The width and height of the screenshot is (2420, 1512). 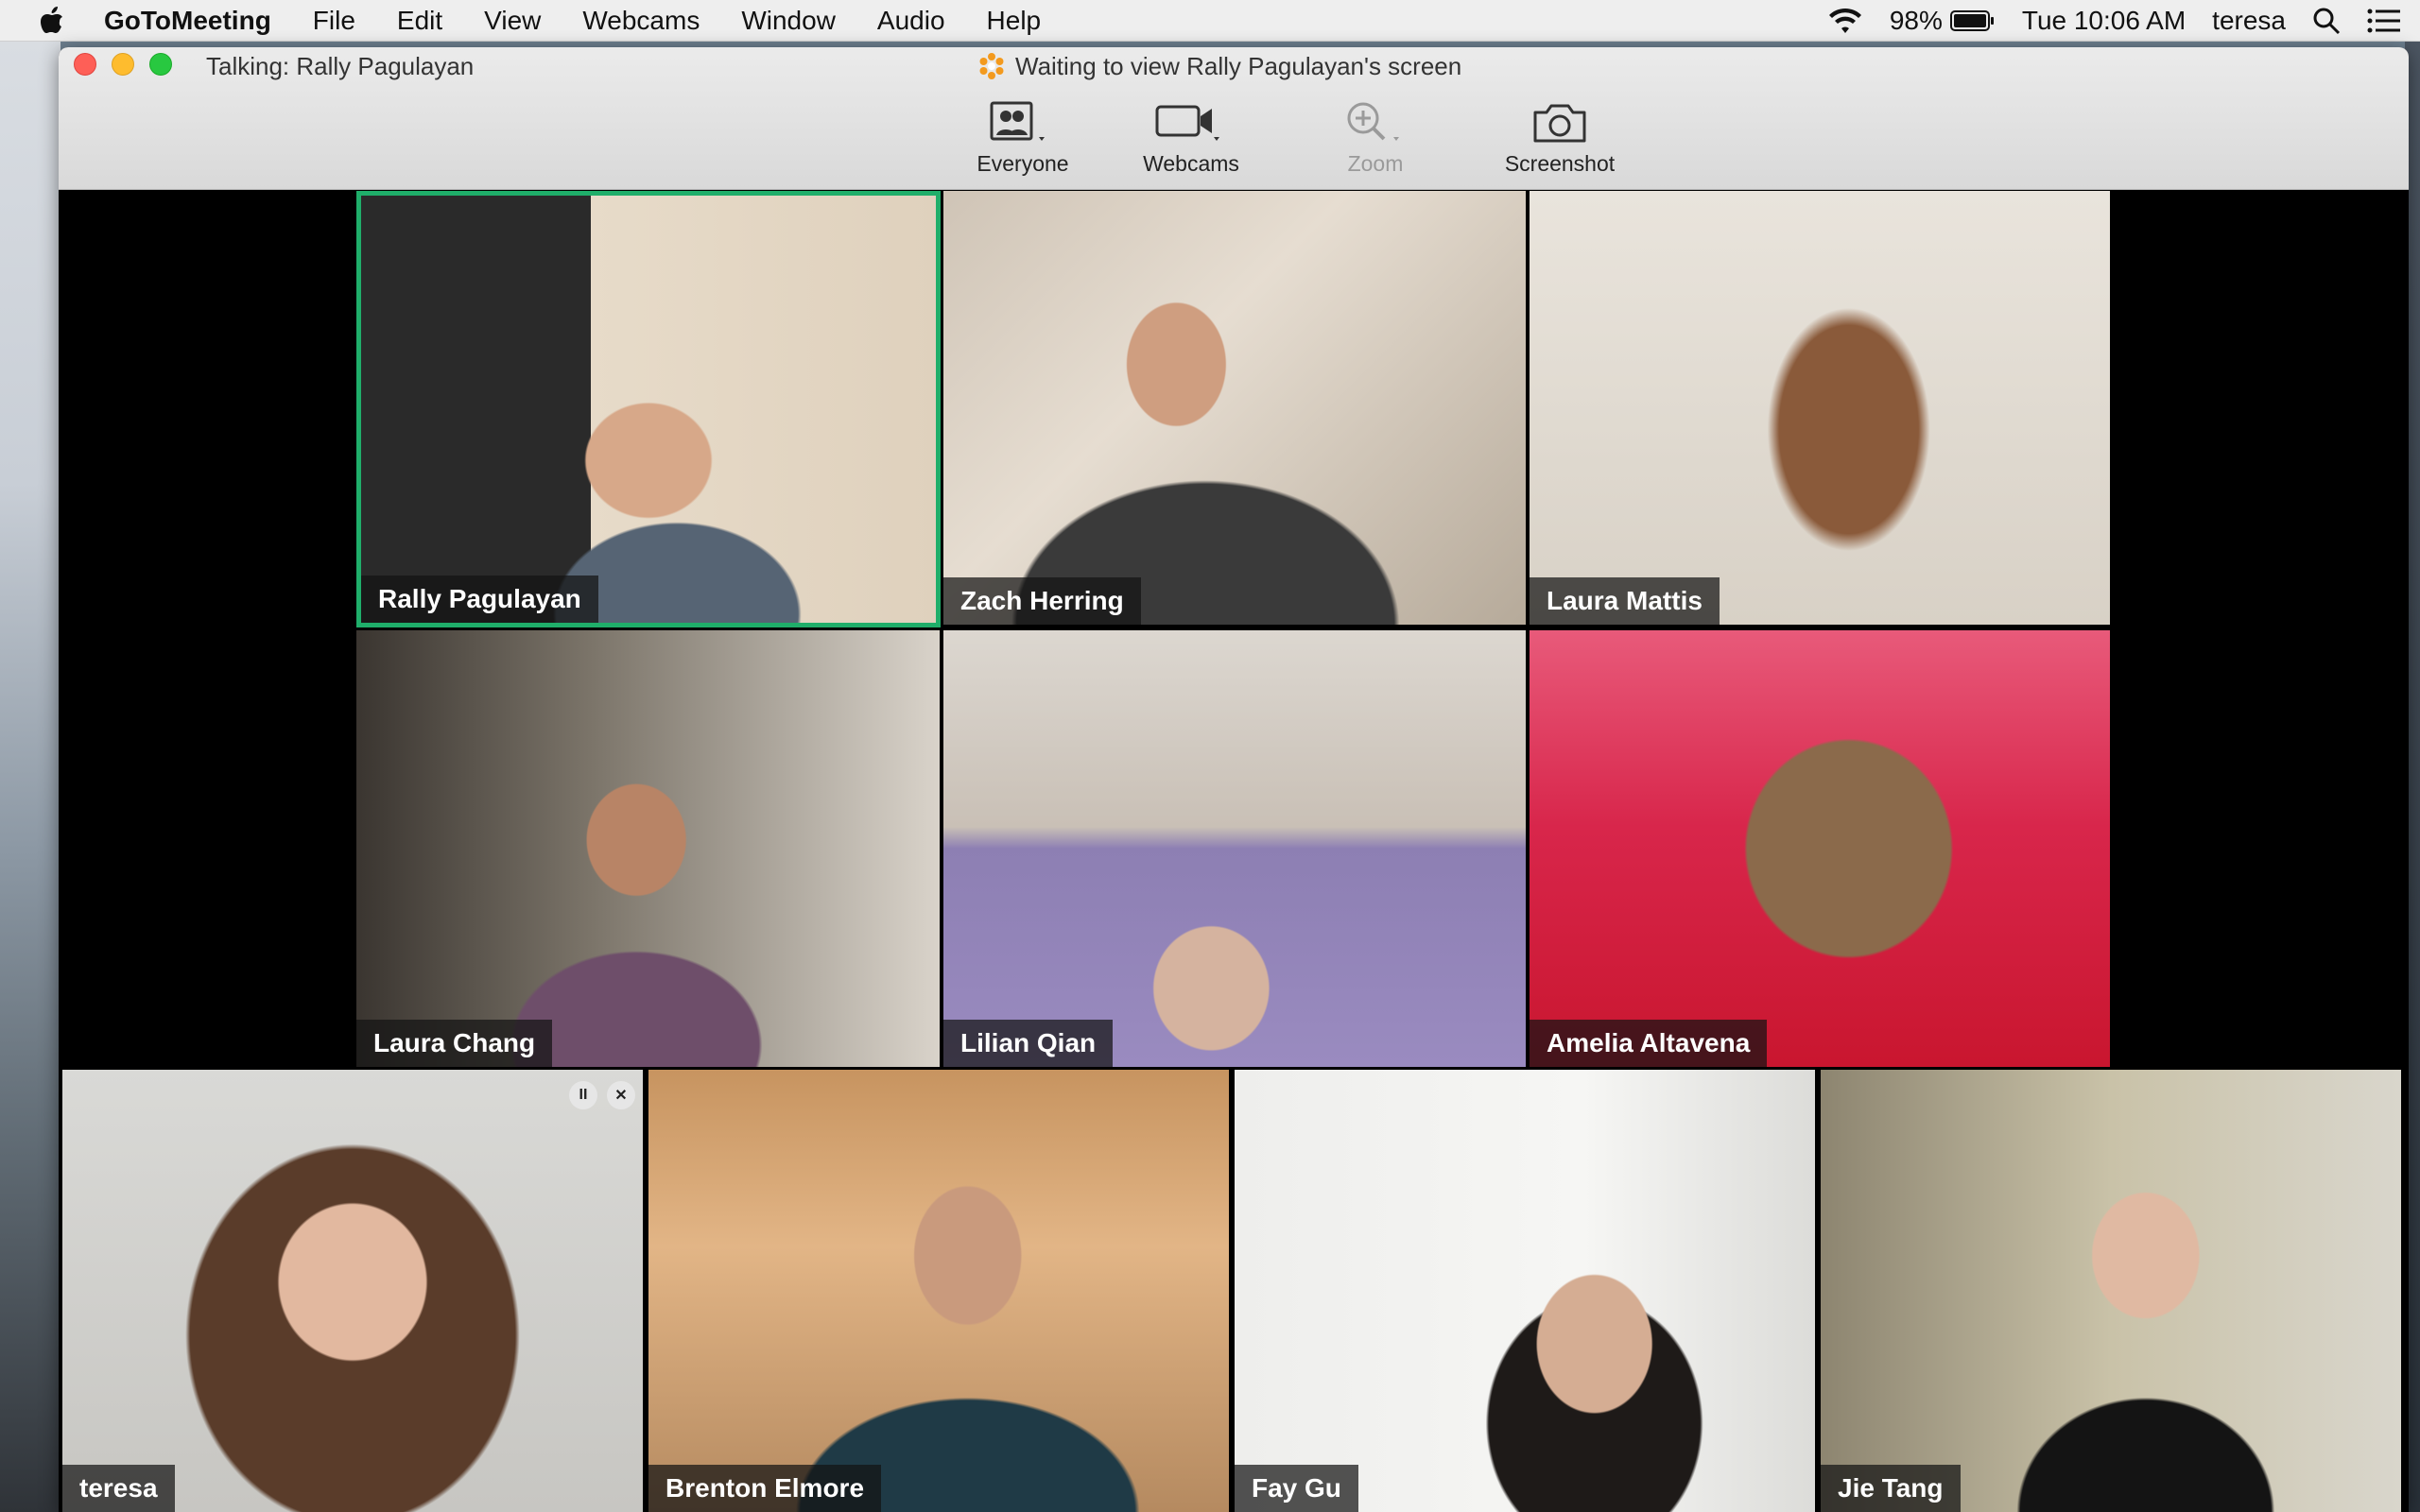 What do you see at coordinates (1525, 1291) in the screenshot?
I see `video-tile-fay-gu: Fay Gu` at bounding box center [1525, 1291].